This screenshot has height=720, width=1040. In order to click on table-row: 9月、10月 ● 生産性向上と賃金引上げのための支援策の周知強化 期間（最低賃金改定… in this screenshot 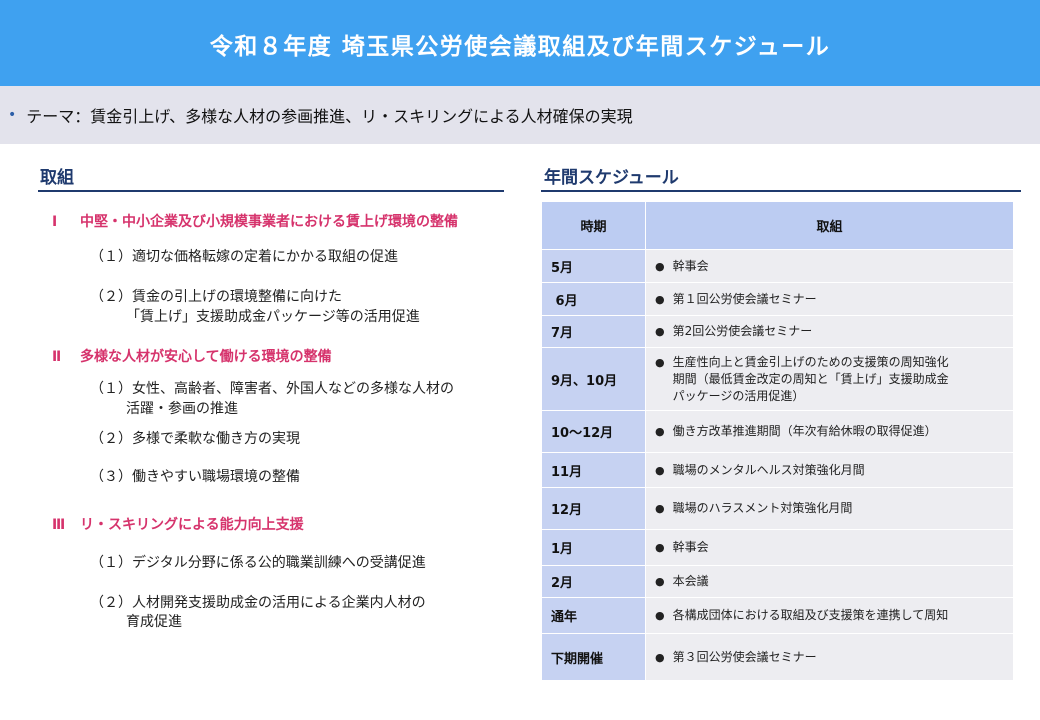, I will do `click(777, 379)`.